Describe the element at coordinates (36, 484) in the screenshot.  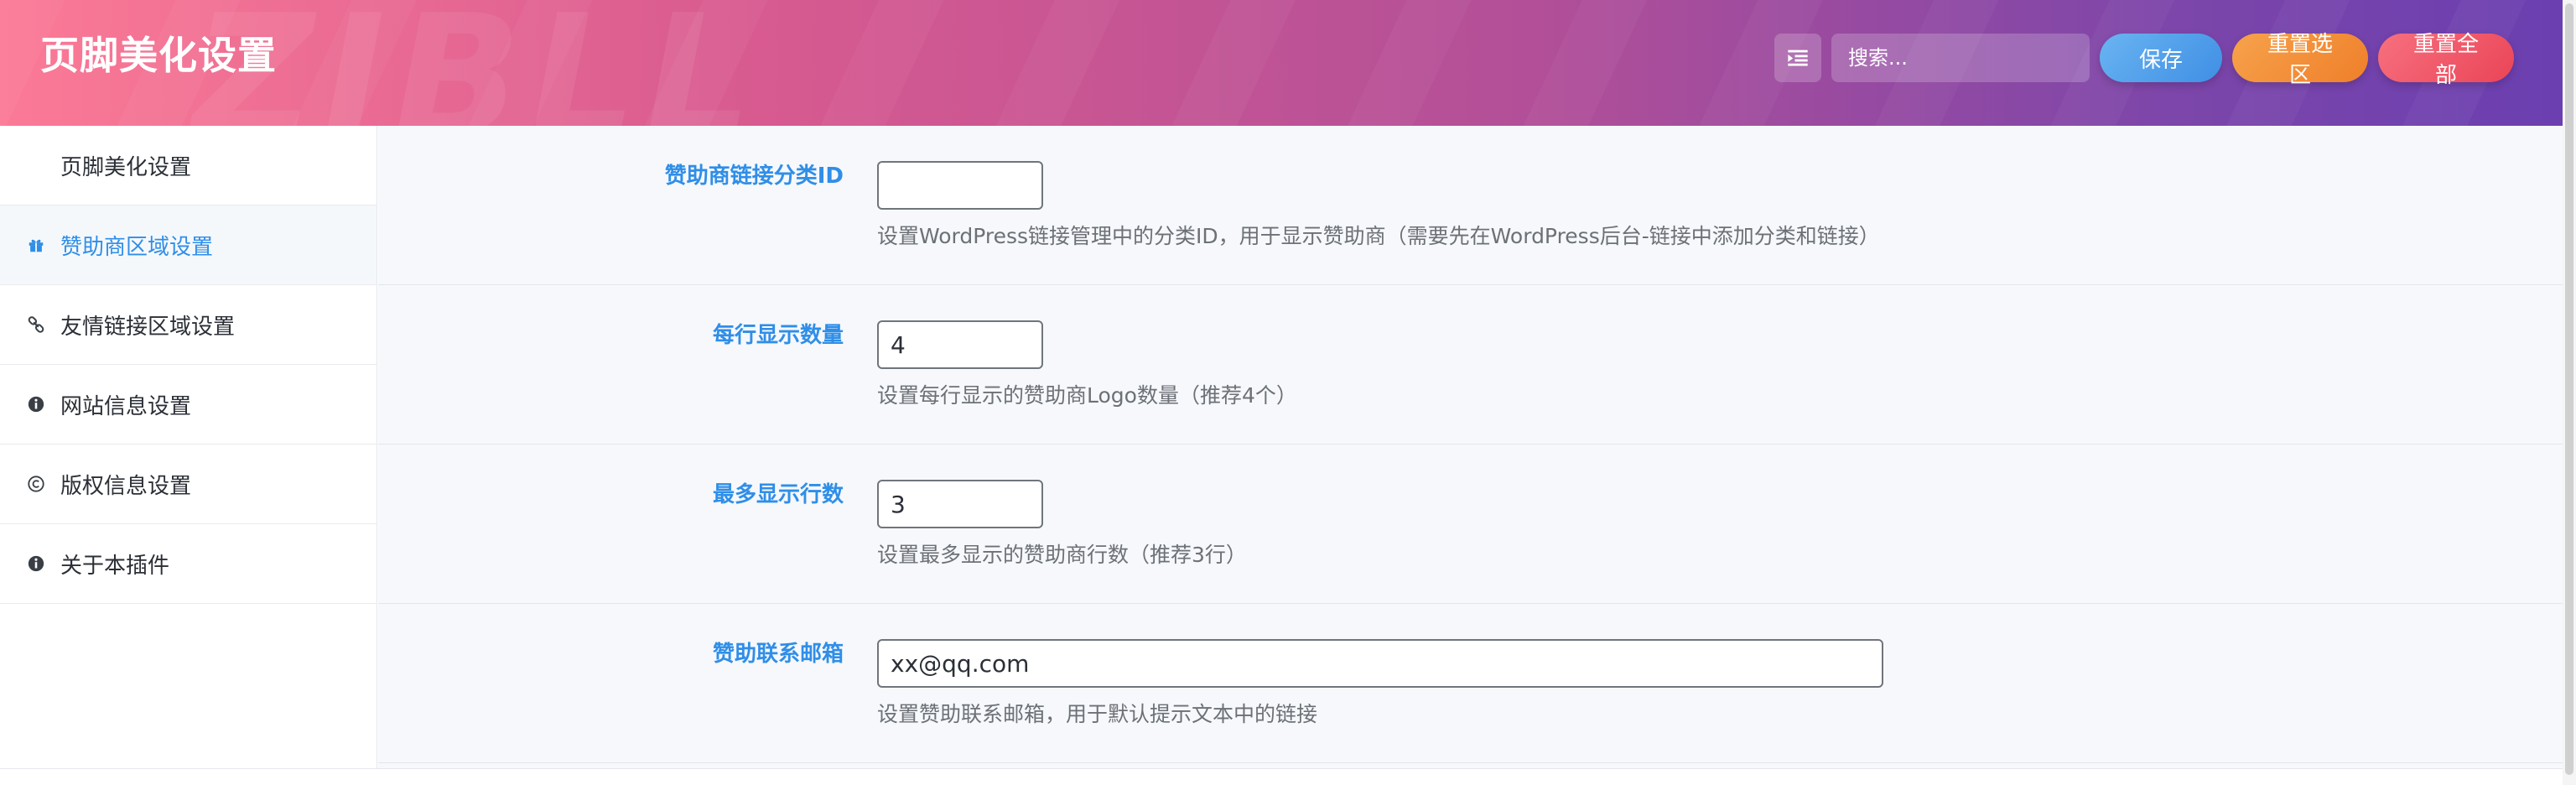
I see `copyright-icon` at that location.